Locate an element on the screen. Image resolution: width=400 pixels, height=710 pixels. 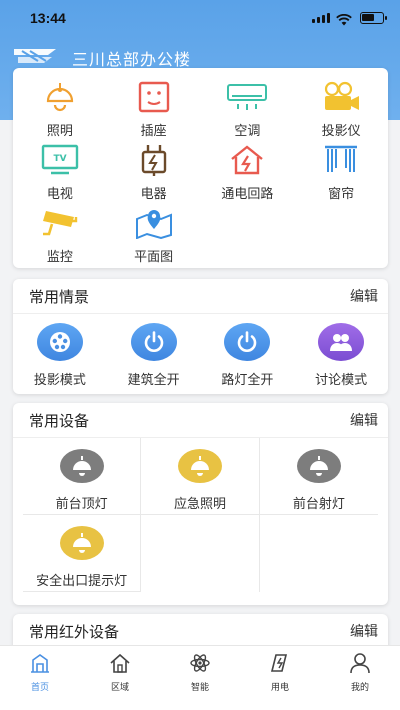
film-reel-icon is located at coordinates (59, 342).